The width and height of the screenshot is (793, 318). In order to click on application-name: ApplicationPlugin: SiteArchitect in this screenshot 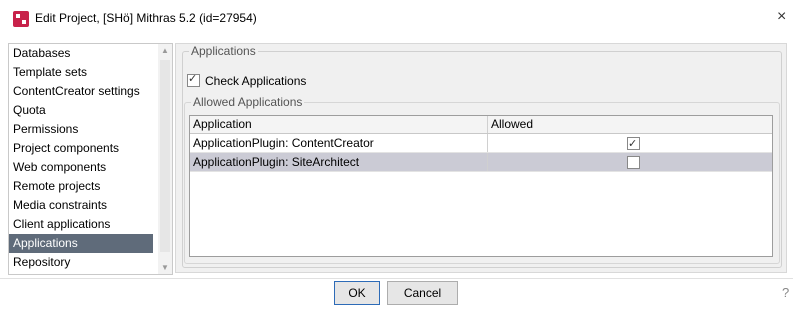, I will do `click(339, 162)`.